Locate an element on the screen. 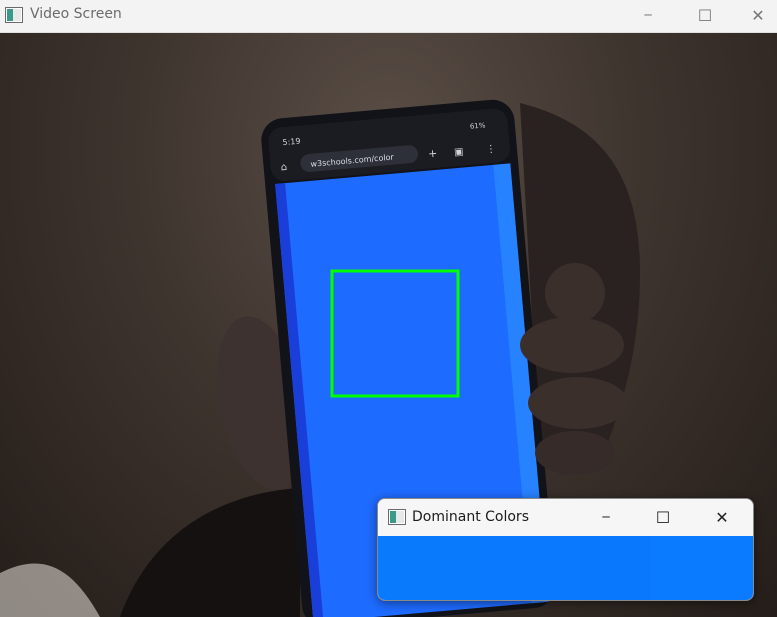  minimize-button: ─ is located at coordinates (648, 15).